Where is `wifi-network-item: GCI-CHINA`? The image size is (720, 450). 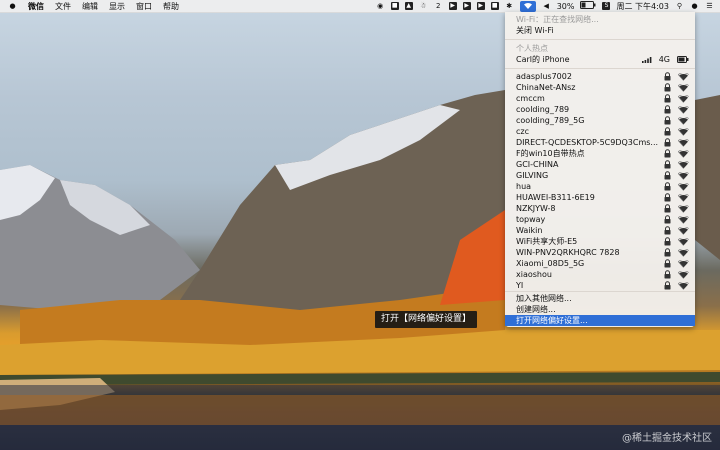
wifi-network-item: GCI-CHINA is located at coordinates (600, 164).